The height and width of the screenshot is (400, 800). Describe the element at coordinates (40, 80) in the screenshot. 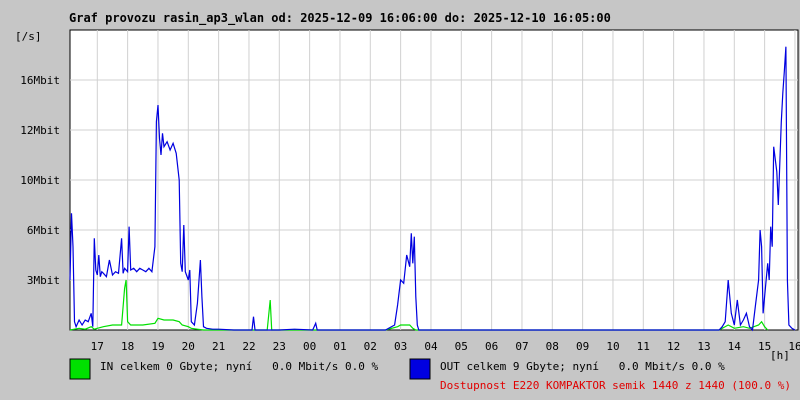

I see `y-tick-label: 16Mbit` at that location.